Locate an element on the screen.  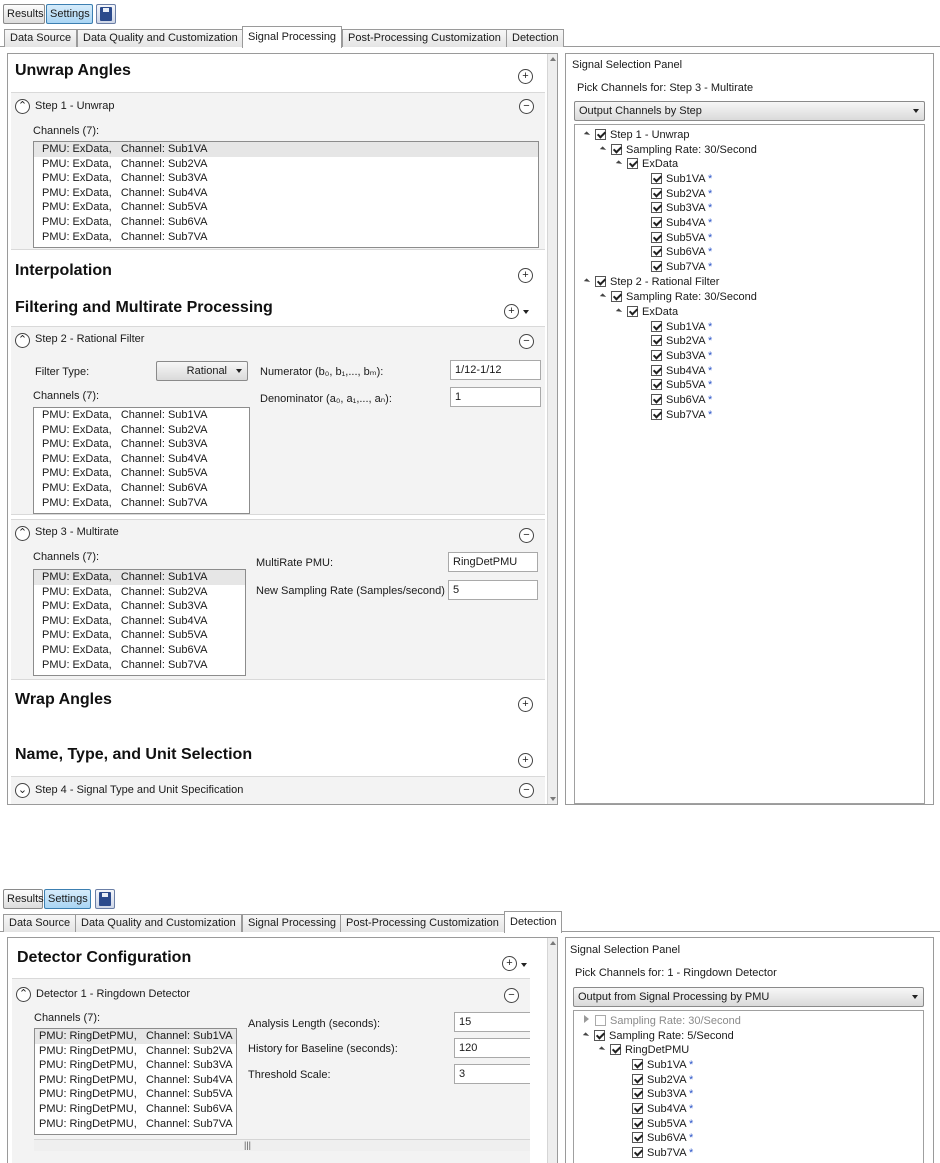
numerator-input: 1/12-1/12 is located at coordinates (495, 370).